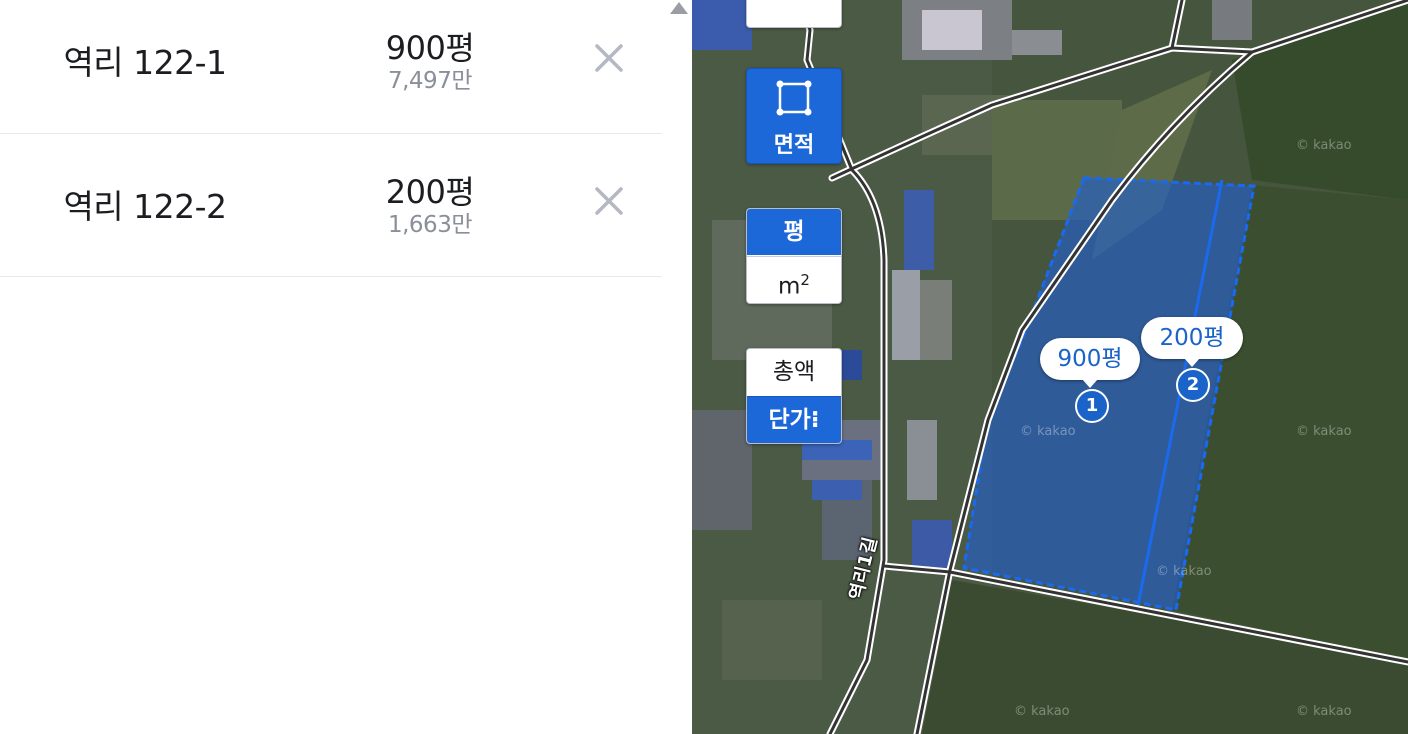 Image resolution: width=1408 pixels, height=734 pixels. Describe the element at coordinates (430, 81) in the screenshot. I see `parcel-price: 7,497만` at that location.